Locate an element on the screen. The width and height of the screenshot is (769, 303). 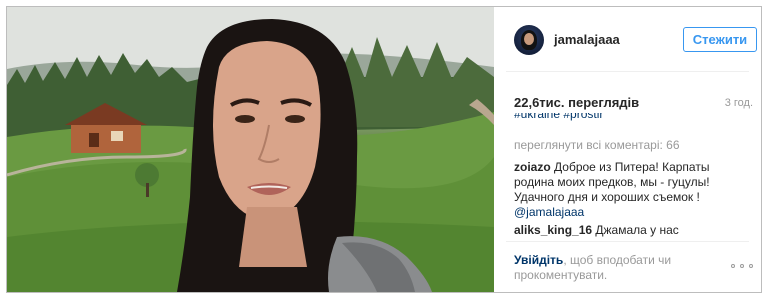
profile-avatar is located at coordinates (529, 40).